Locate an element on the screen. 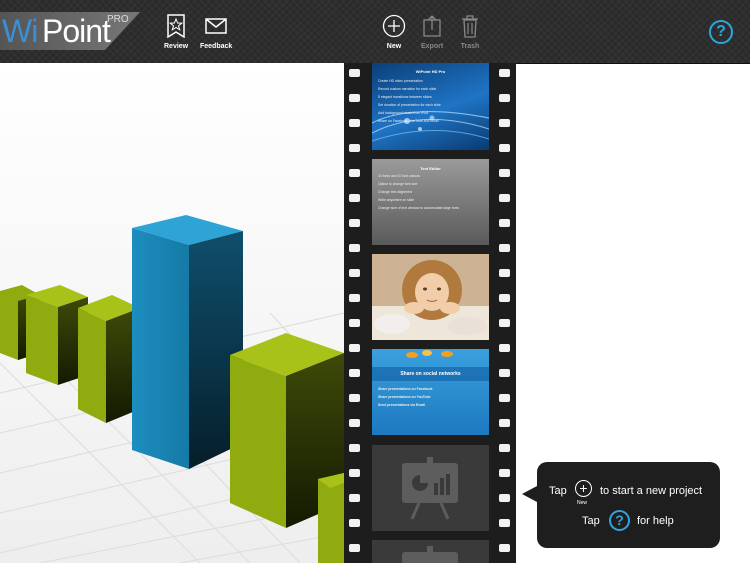  plus-circle-icon is located at coordinates (394, 26).